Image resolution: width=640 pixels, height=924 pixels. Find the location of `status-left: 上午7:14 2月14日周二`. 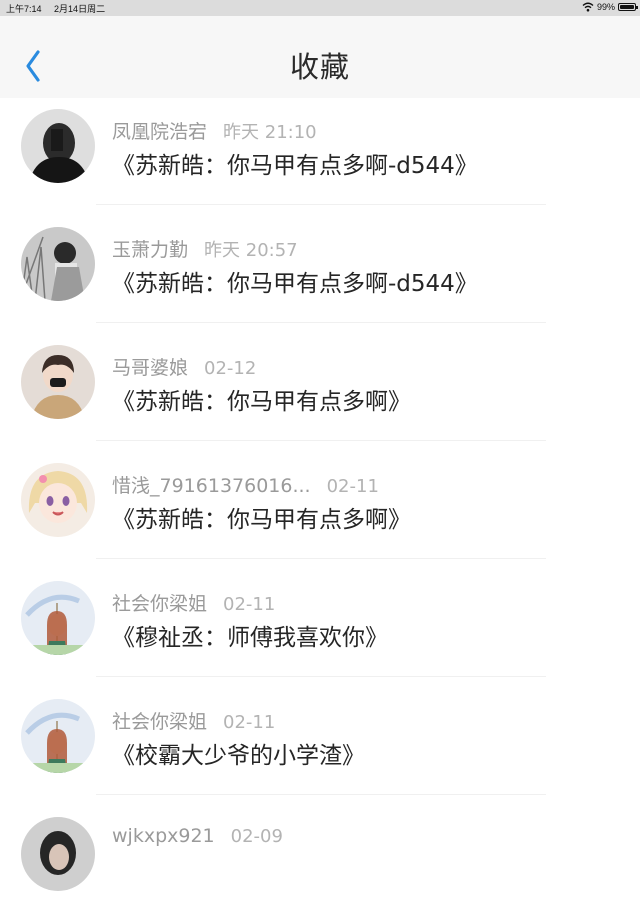

status-left: 上午7:14 2月14日周二 is located at coordinates (60, 8).